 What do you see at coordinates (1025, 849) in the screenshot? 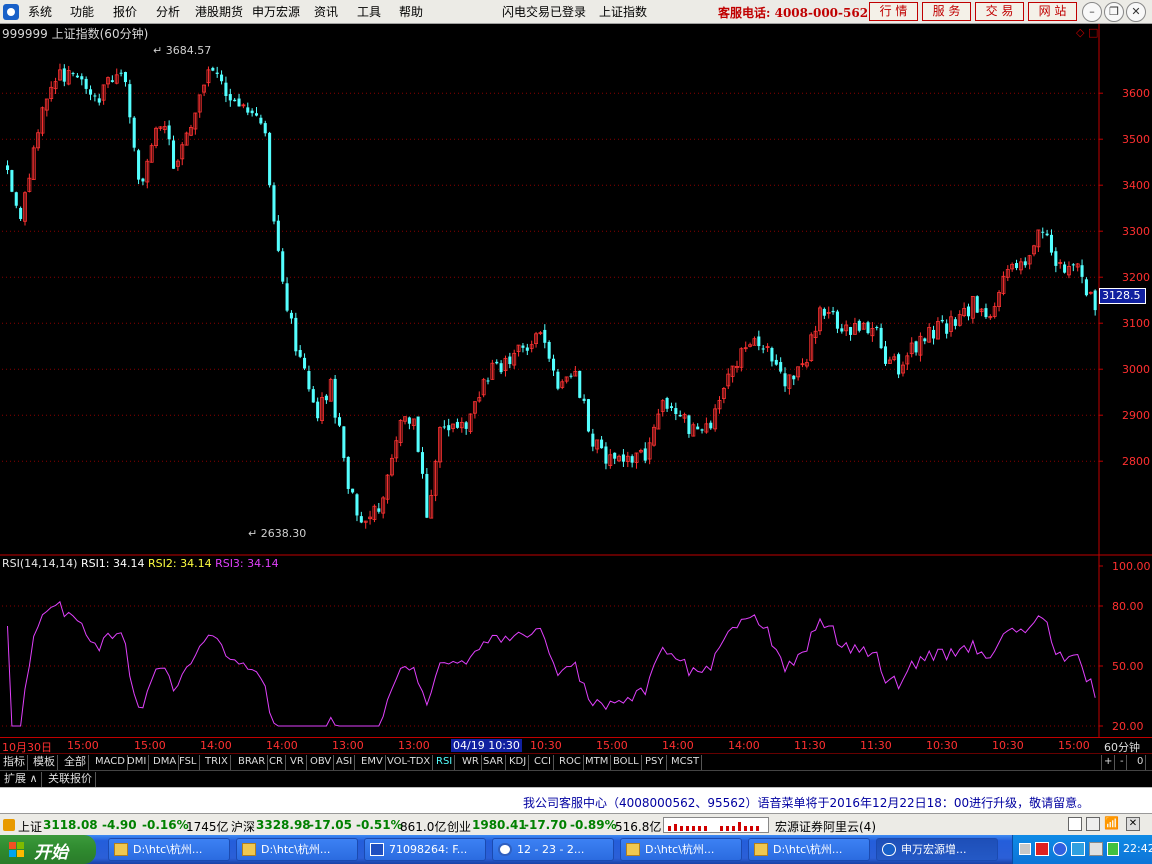
I see `tray-ime-icon` at bounding box center [1025, 849].